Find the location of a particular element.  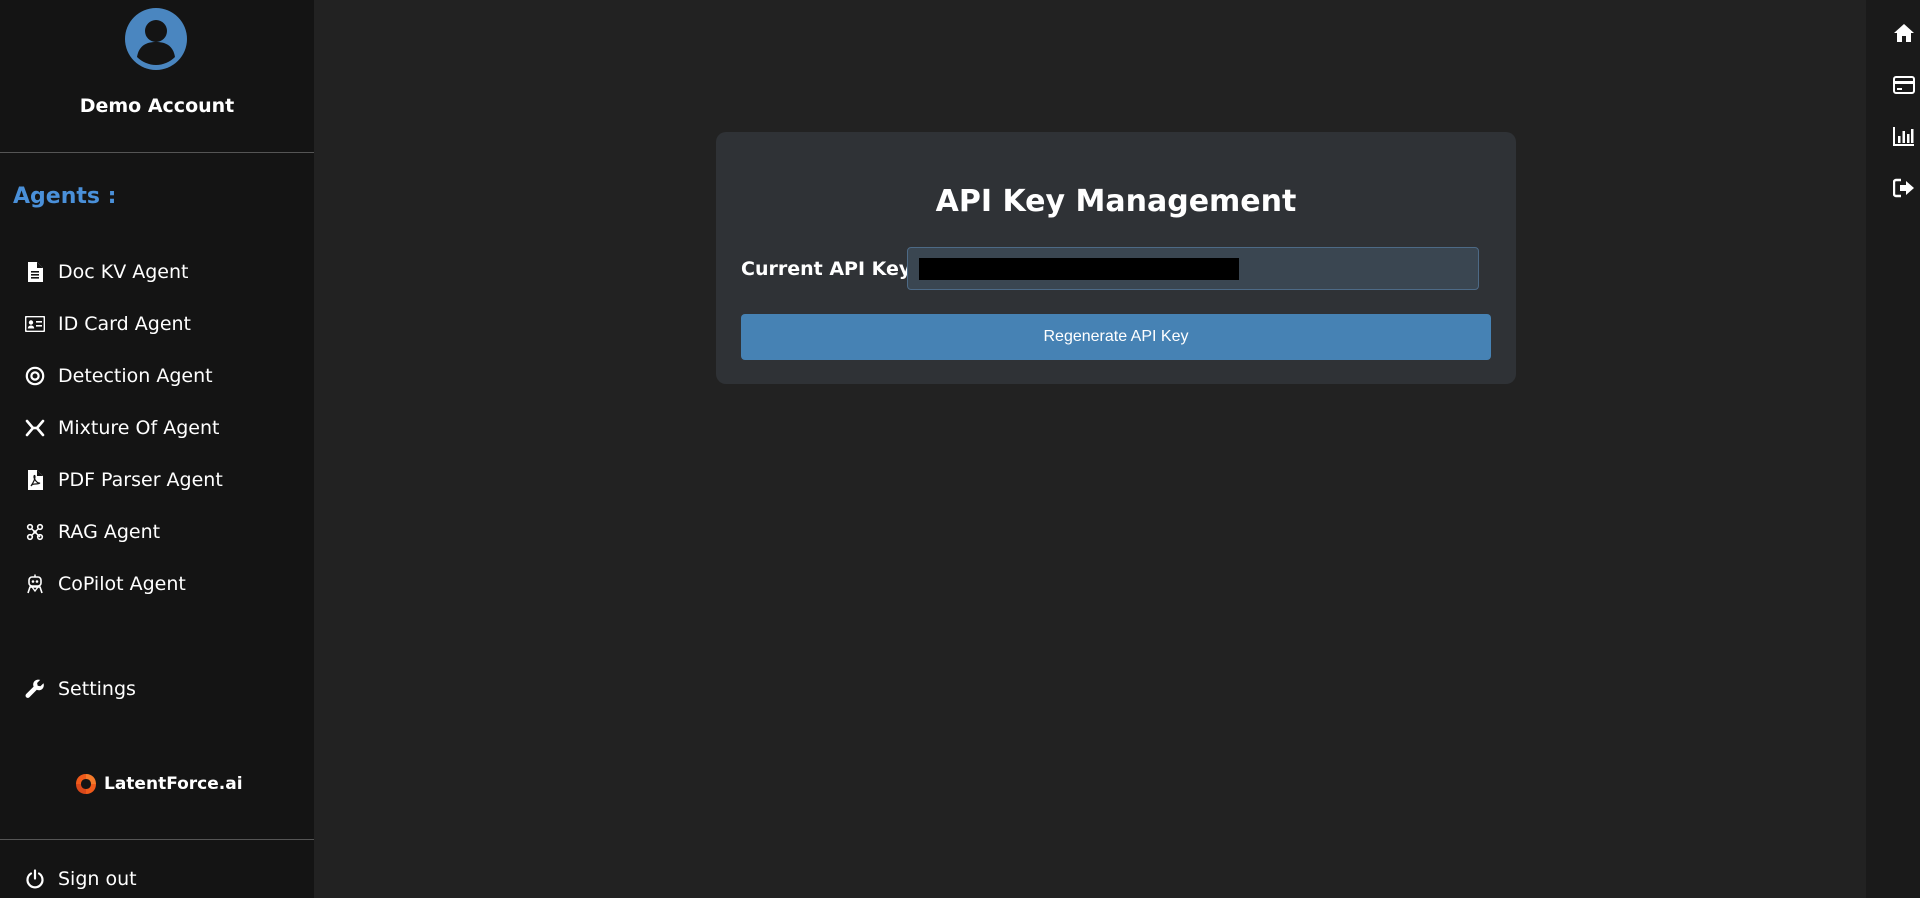

regenerate-api-key-button: Regenerate API Key is located at coordinates (1116, 337).